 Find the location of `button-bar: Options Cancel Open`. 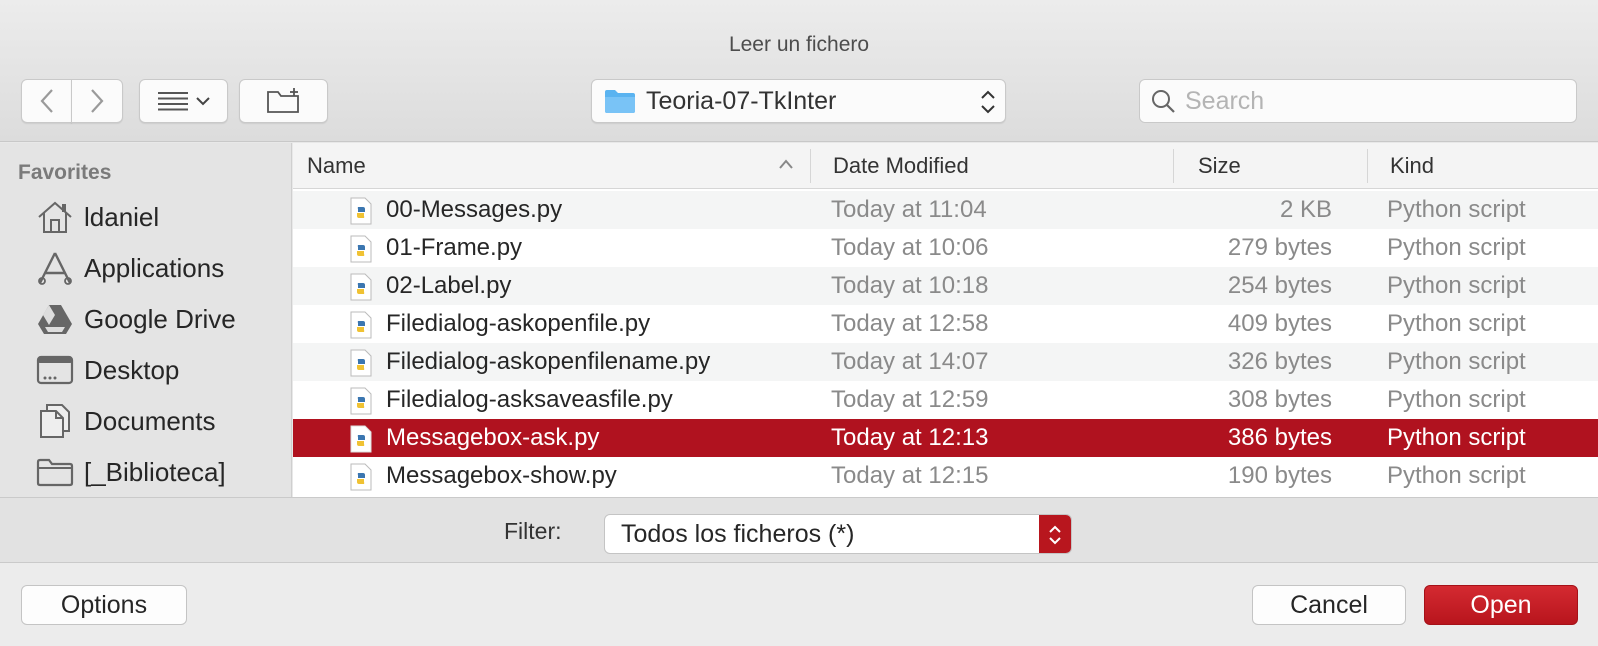

button-bar: Options Cancel Open is located at coordinates (799, 604).